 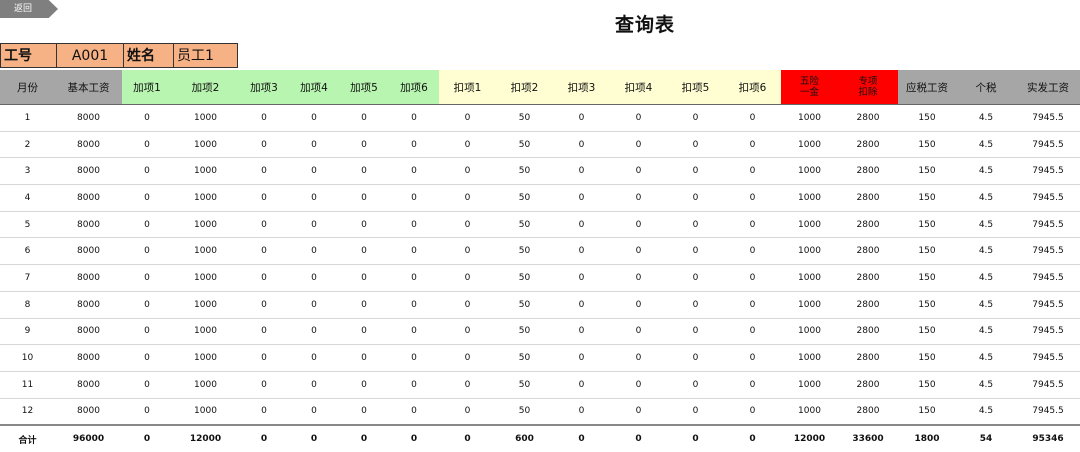 What do you see at coordinates (467, 87) in the screenshot?
I see `column-header: 扣项1` at bounding box center [467, 87].